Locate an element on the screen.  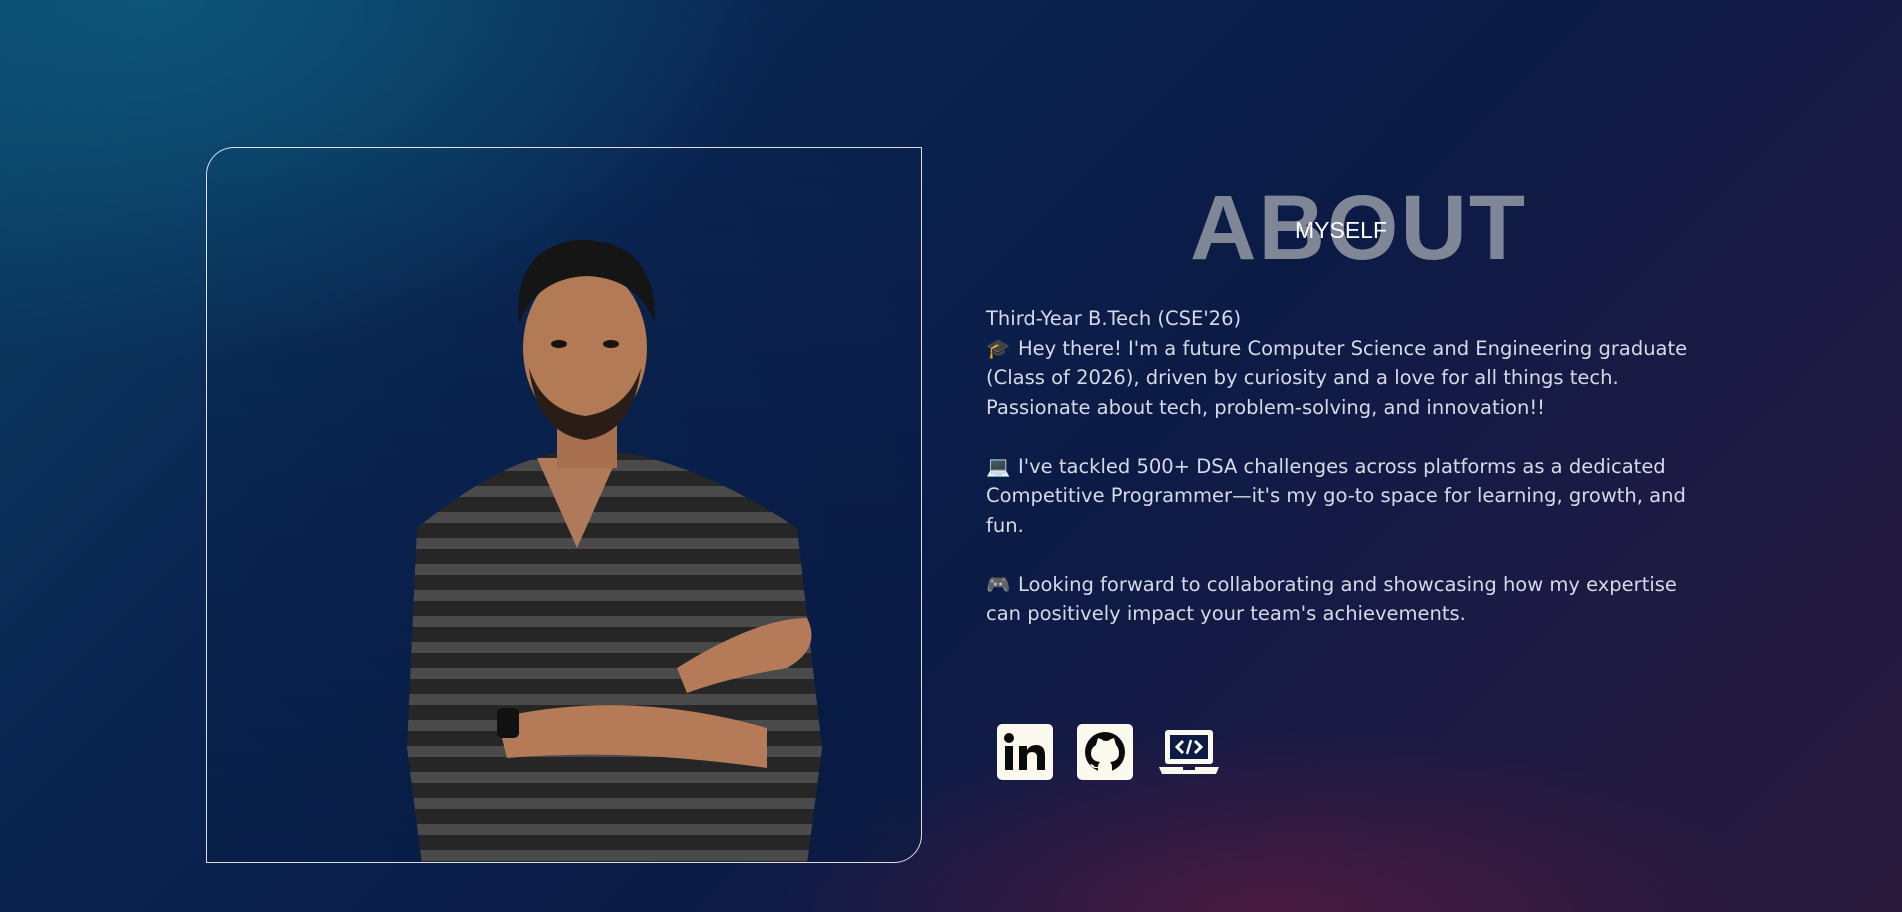
github-link is located at coordinates (1105, 754).